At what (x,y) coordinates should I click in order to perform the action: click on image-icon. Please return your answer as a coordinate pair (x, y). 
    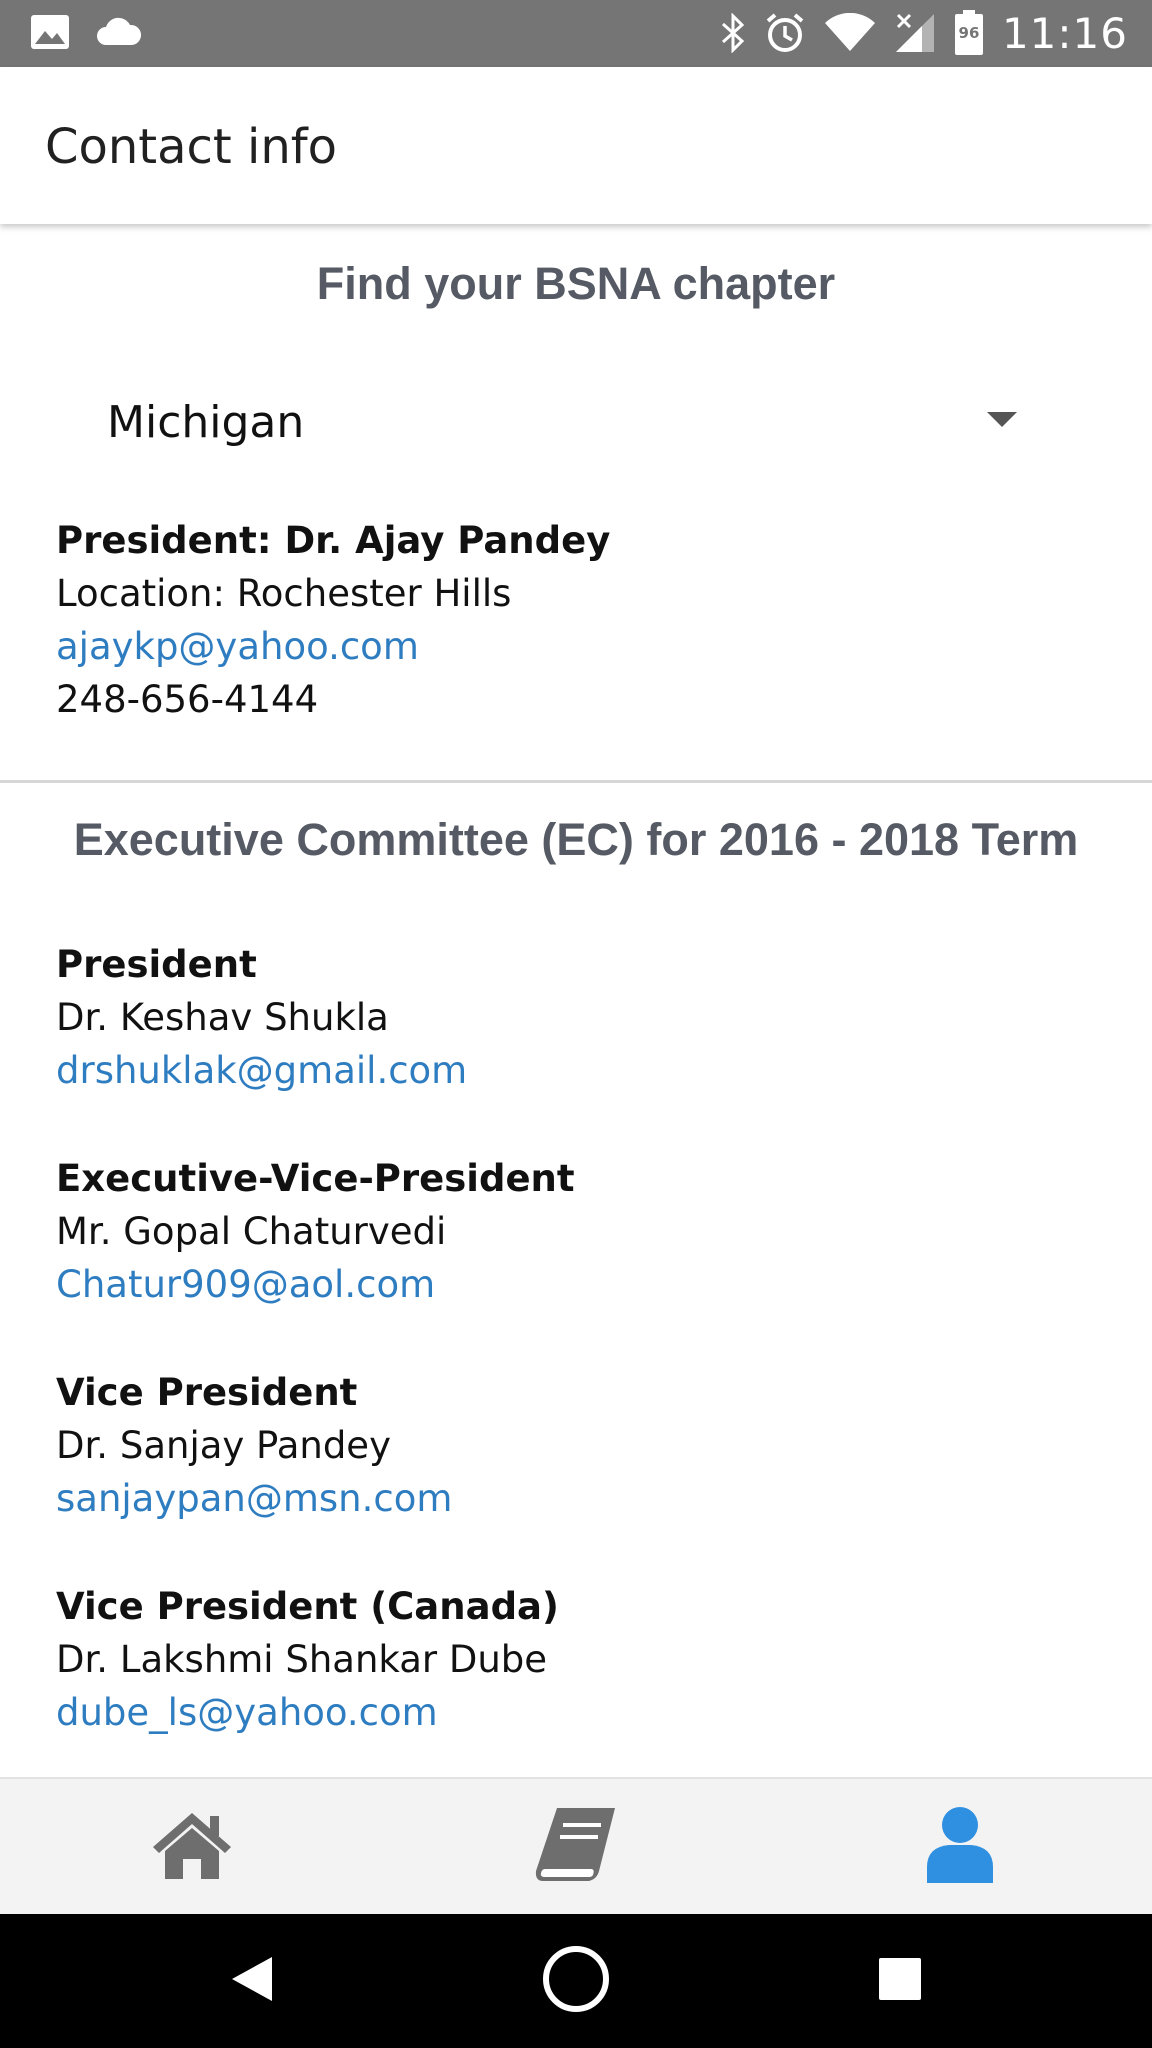
    Looking at the image, I should click on (50, 32).